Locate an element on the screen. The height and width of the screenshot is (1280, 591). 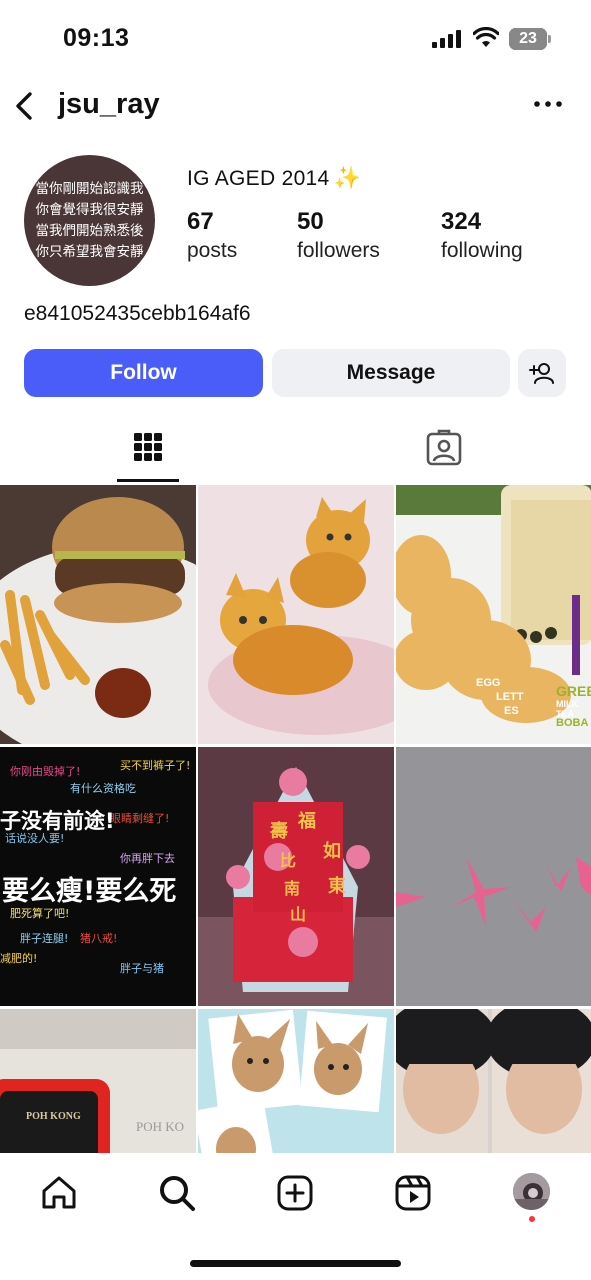
profile-tabs is located at coordinates (295, 451).